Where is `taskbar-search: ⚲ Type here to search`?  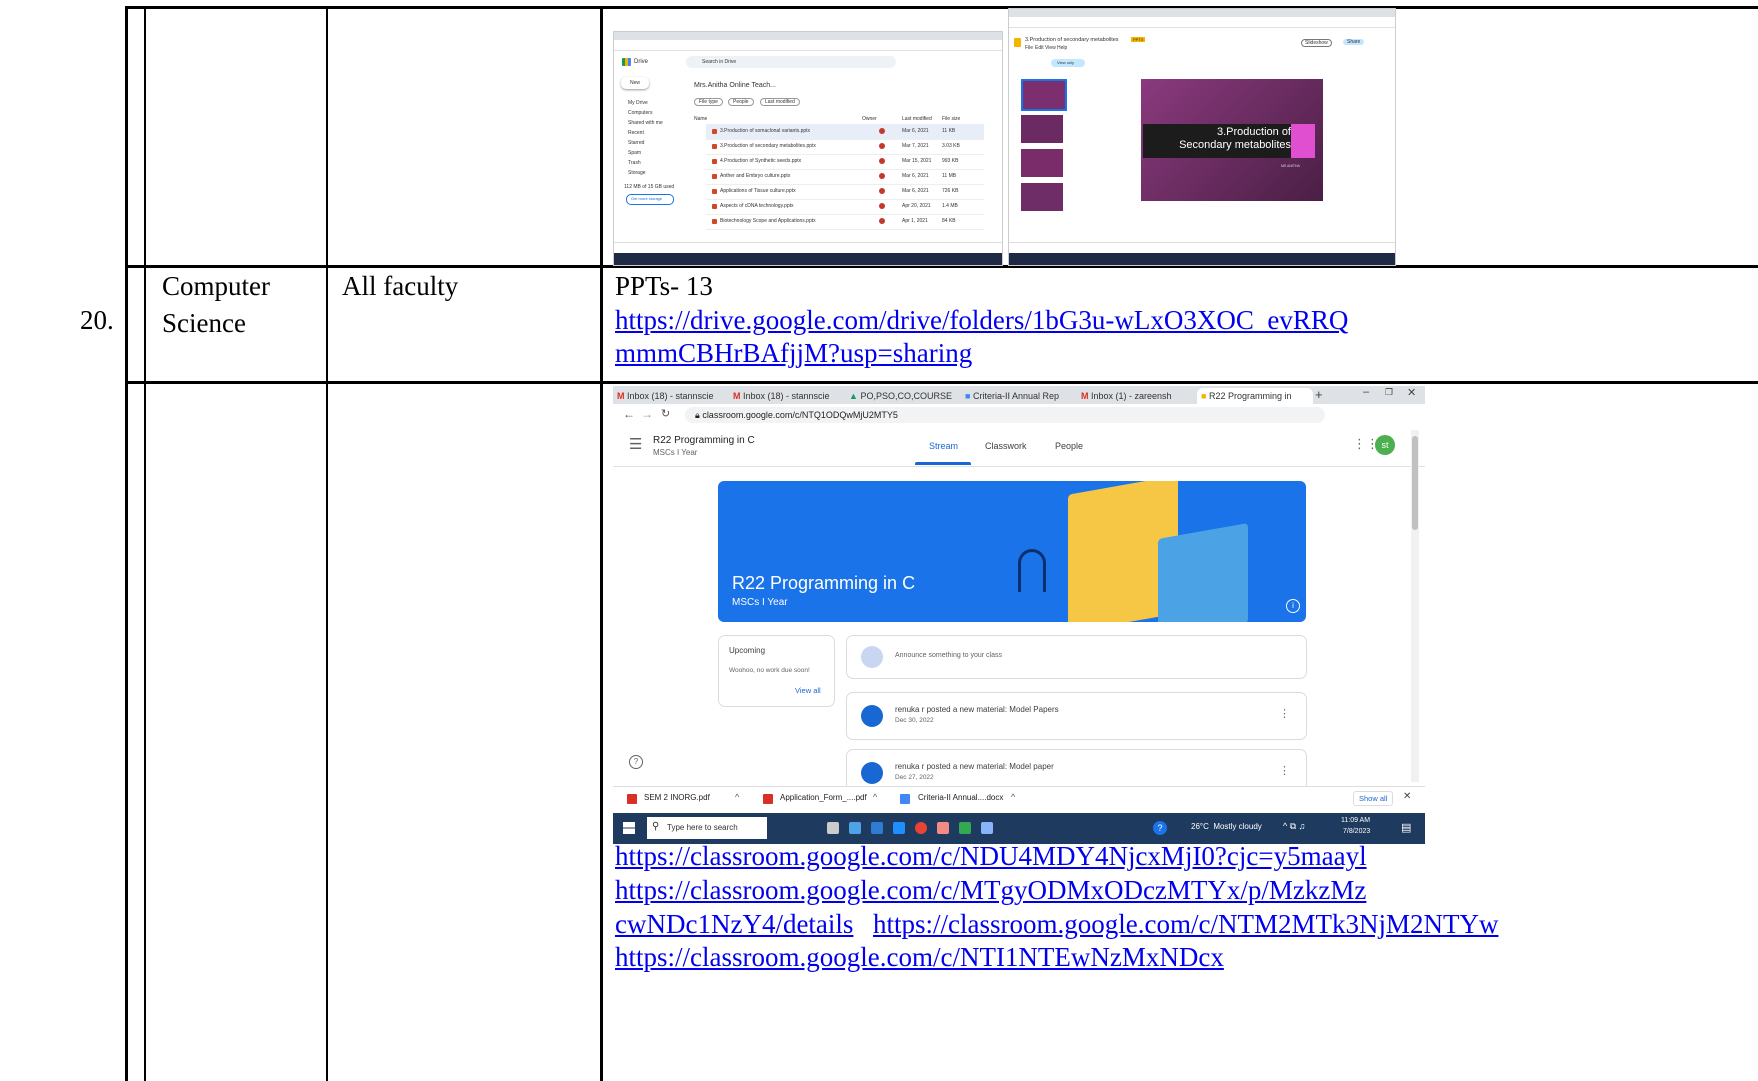 taskbar-search: ⚲ Type here to search is located at coordinates (707, 828).